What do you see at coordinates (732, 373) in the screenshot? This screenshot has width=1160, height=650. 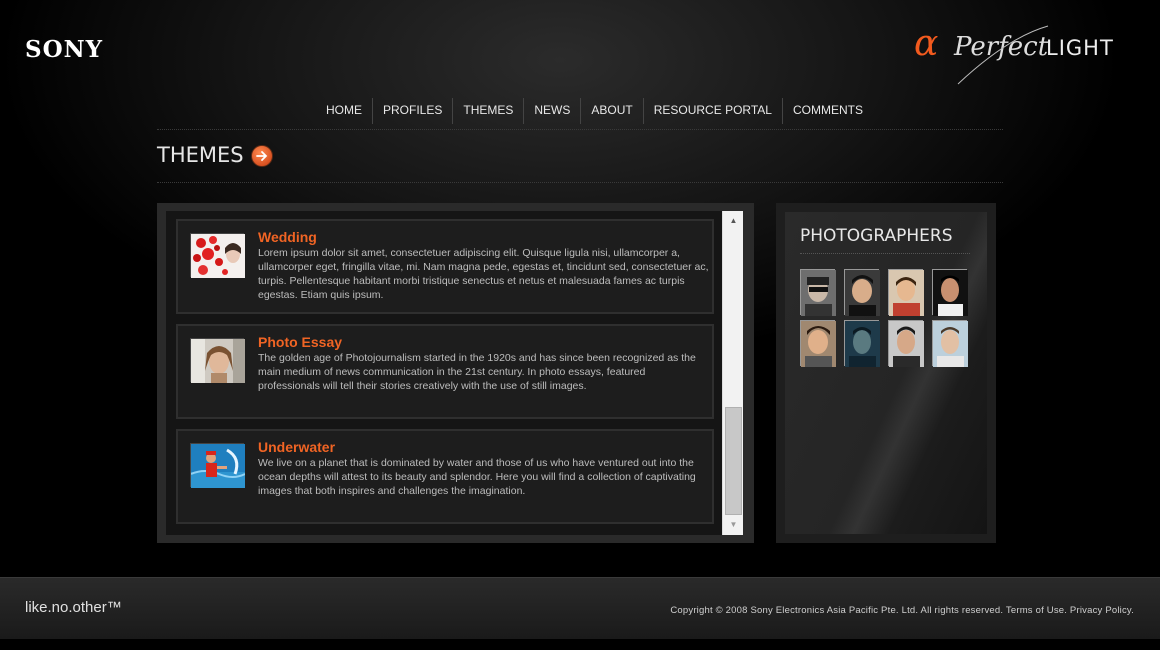 I see `themes-scrollbar: ▲ ▼` at bounding box center [732, 373].